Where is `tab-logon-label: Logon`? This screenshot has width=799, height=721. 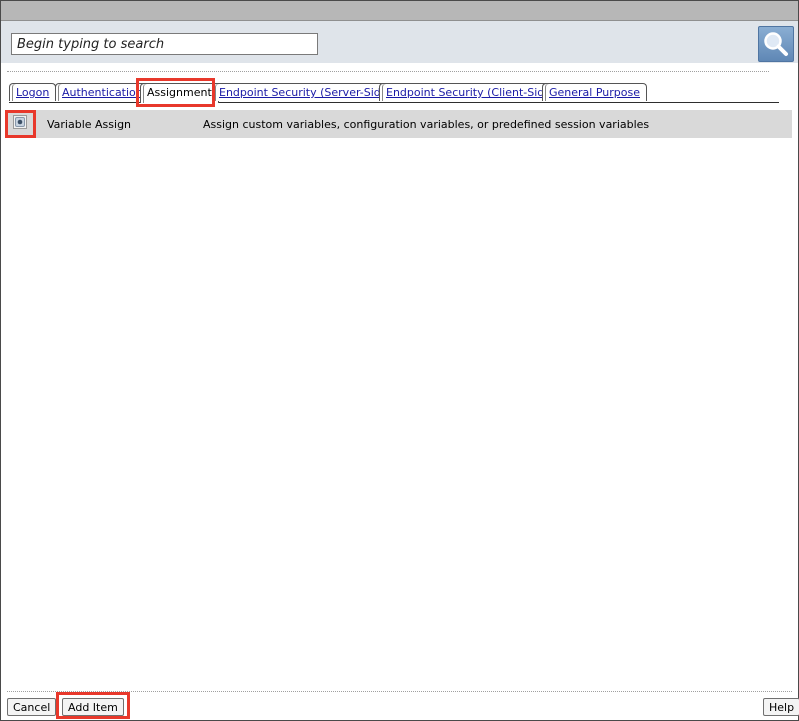 tab-logon-label: Logon is located at coordinates (32, 92).